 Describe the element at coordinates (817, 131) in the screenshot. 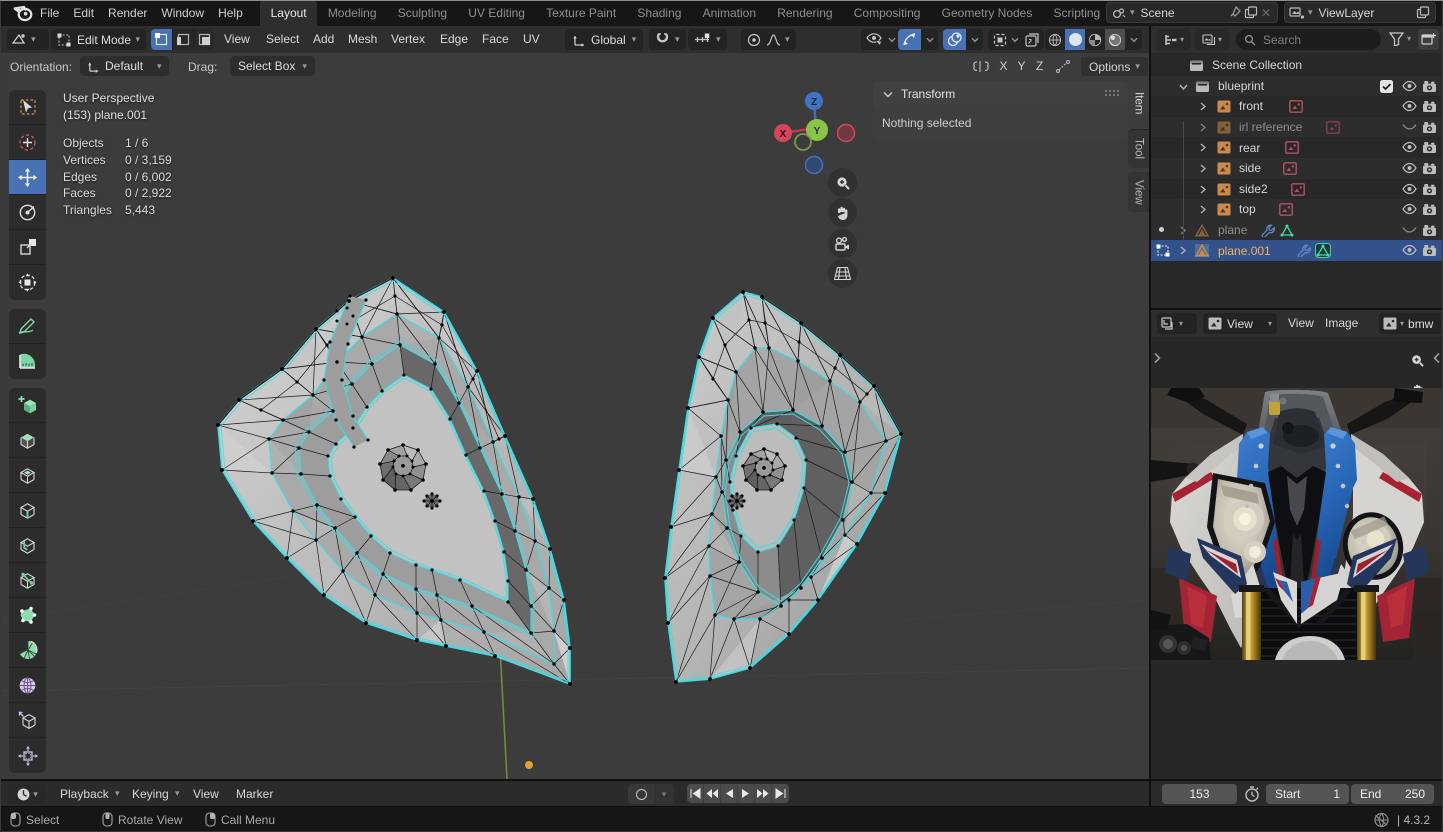

I see `svg-text: Y` at that location.